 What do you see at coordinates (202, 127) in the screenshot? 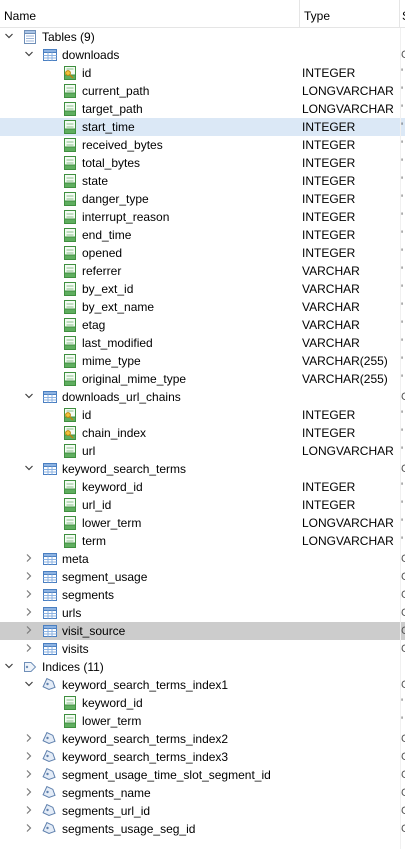
I see `column-start-time: start_time INTEGER '` at bounding box center [202, 127].